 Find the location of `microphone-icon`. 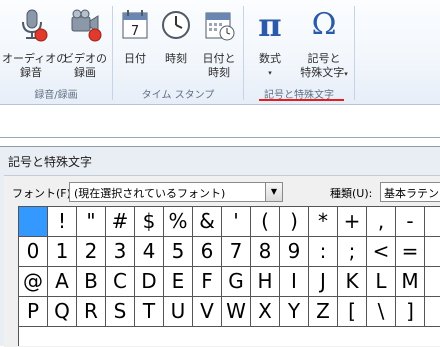

microphone-icon is located at coordinates (35, 25).